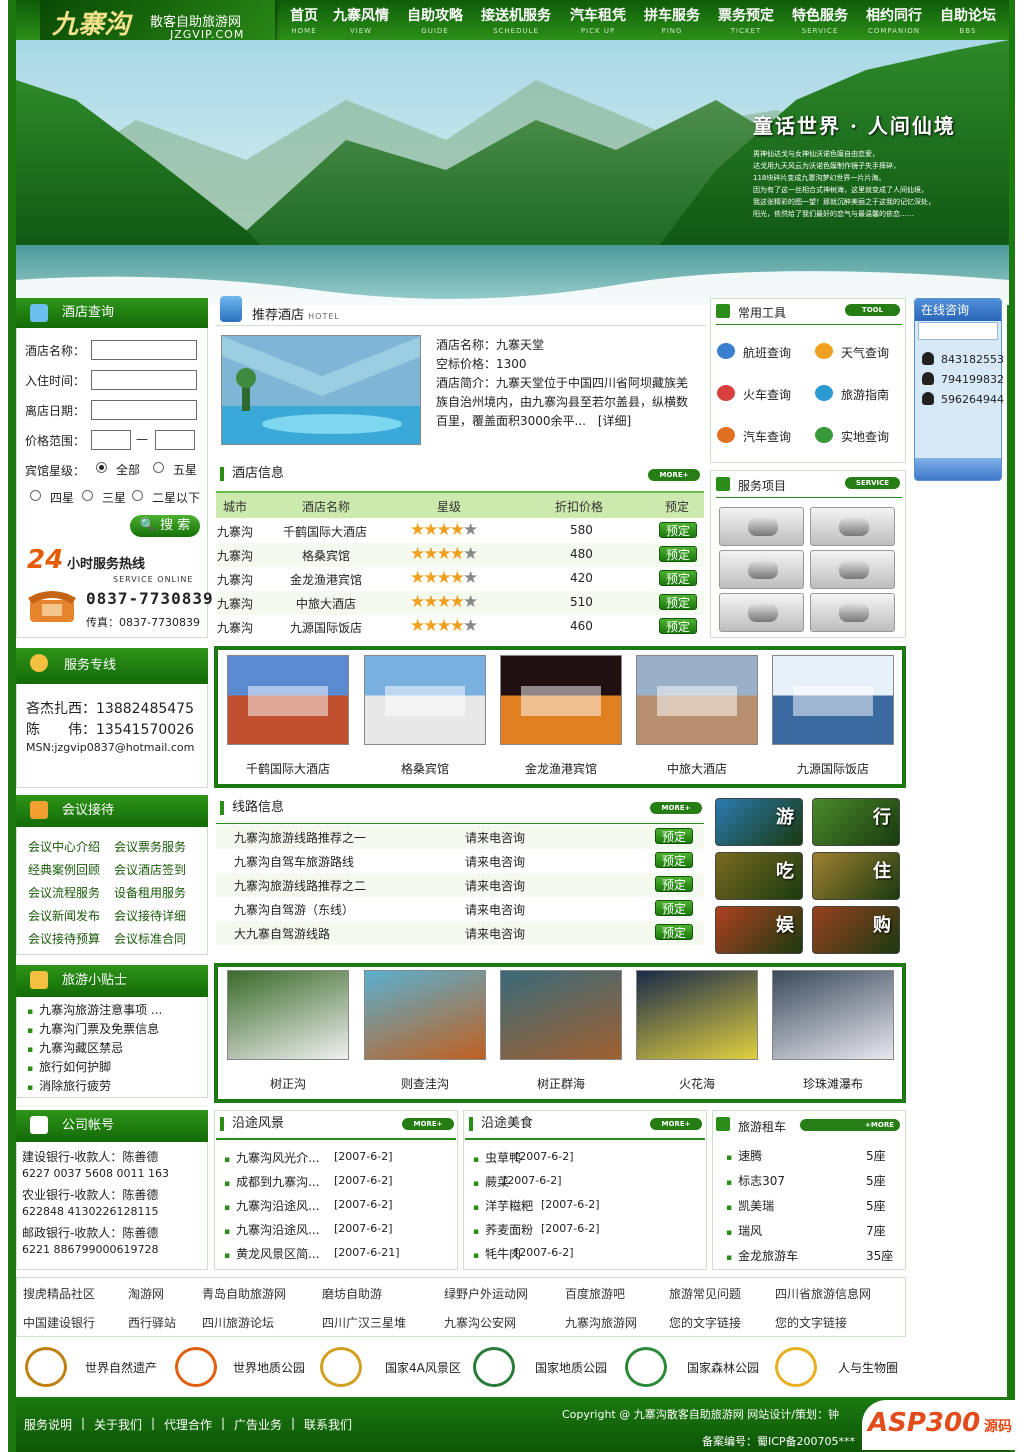  Describe the element at coordinates (601, 1322) in the screenshot. I see `friend-link: 九寨沟旅游网` at that location.